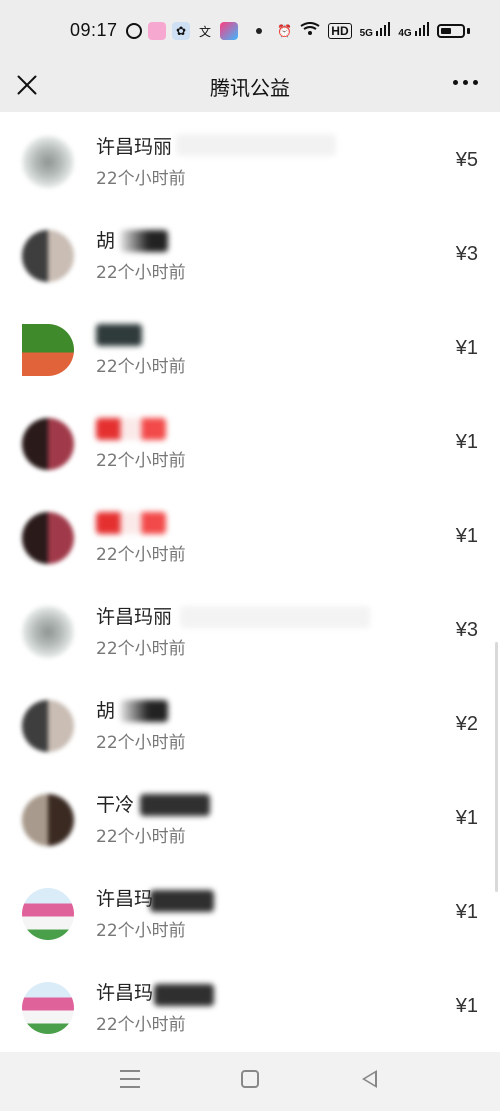 The image size is (500, 1111). Describe the element at coordinates (285, 30) in the screenshot. I see `alarm-icon: ⏰` at that location.